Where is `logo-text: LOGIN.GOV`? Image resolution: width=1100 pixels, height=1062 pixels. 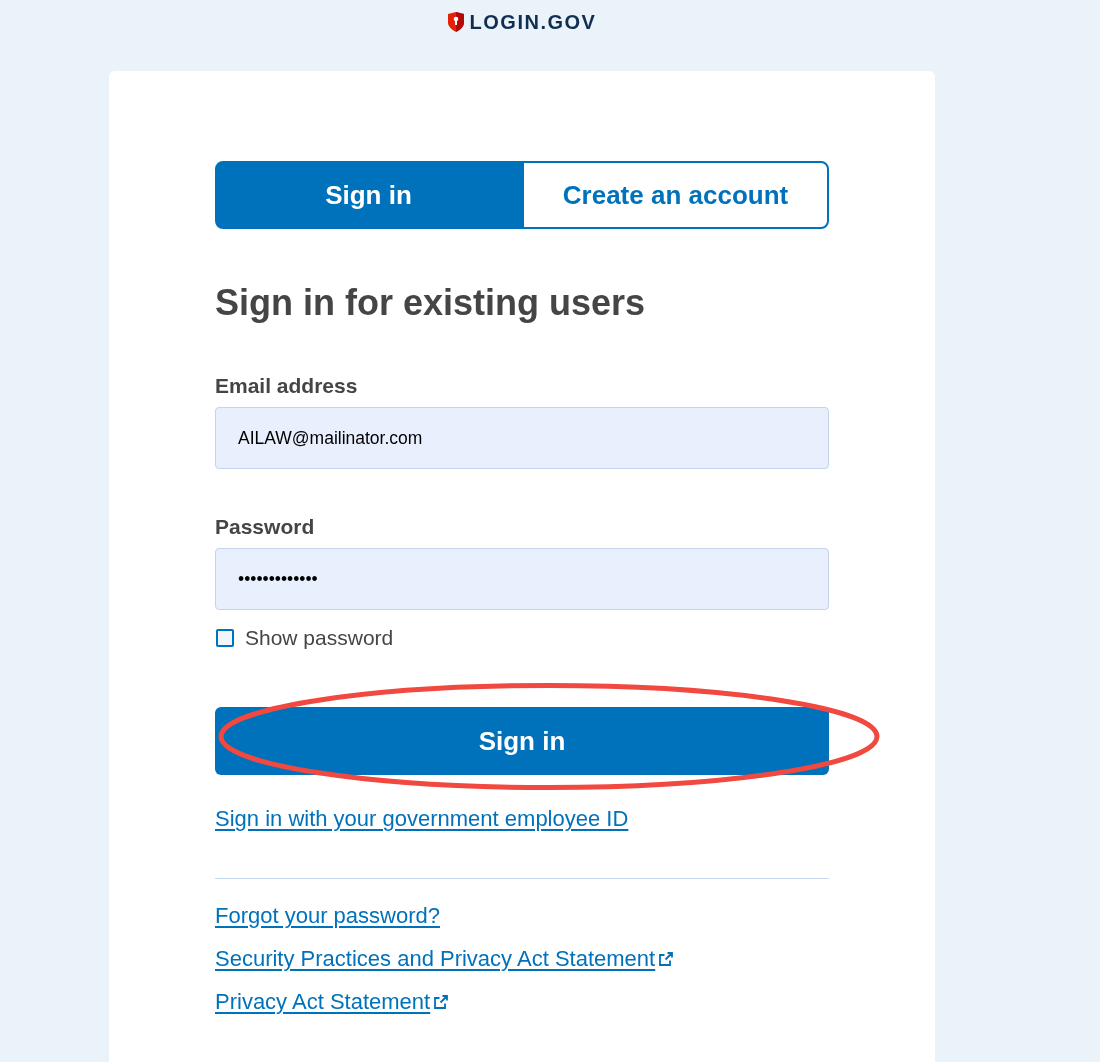
logo-text: LOGIN.GOV is located at coordinates (533, 22).